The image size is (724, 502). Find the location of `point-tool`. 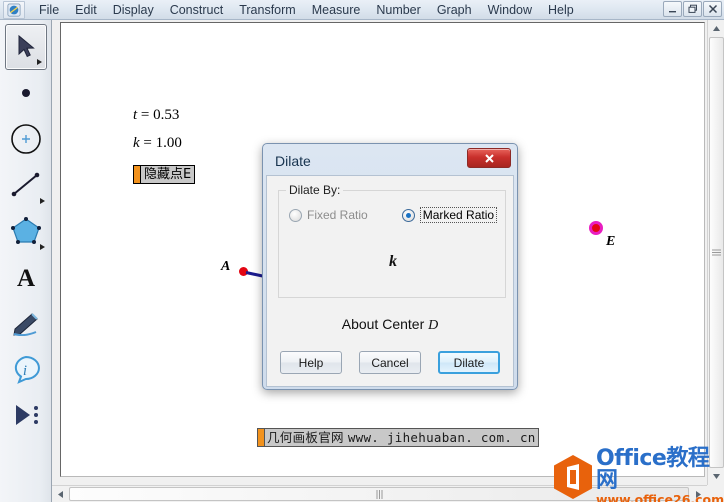

point-tool is located at coordinates (26, 93).